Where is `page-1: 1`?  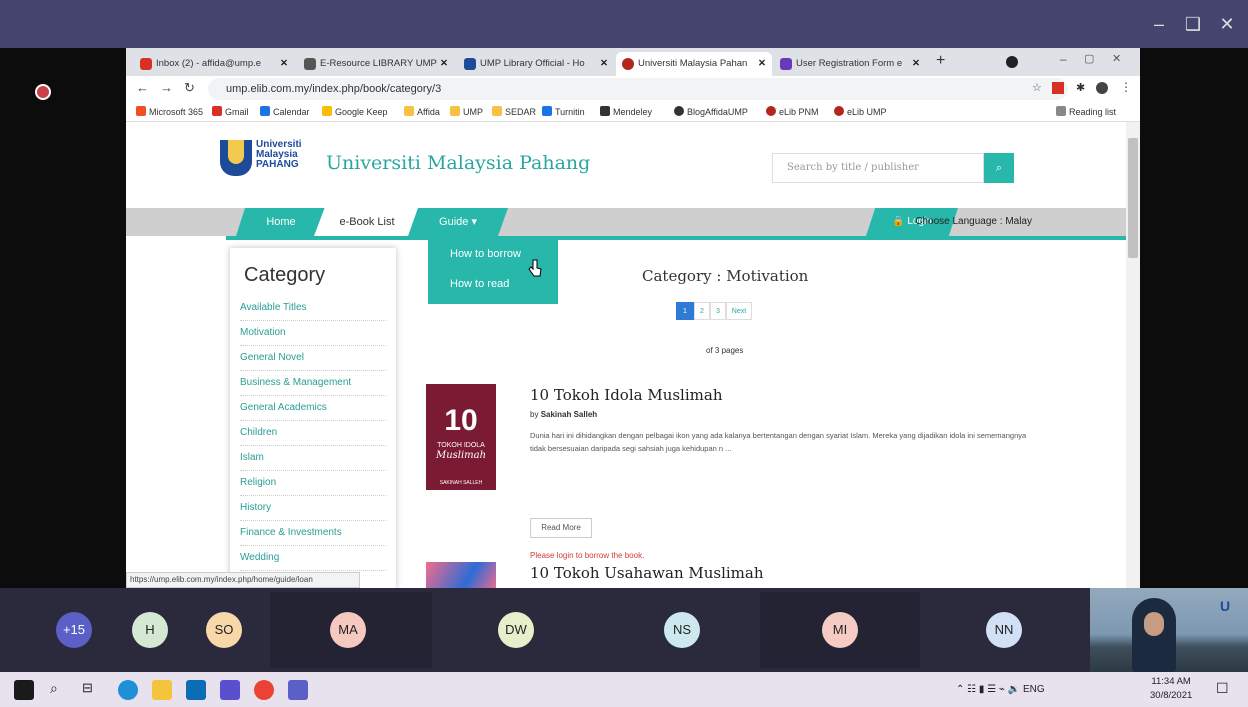
page-1: 1 is located at coordinates (685, 311).